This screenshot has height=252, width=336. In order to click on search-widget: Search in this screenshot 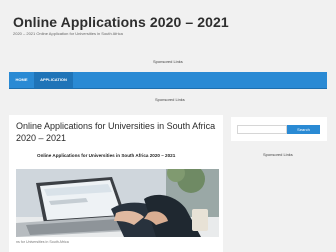, I will do `click(279, 129)`.